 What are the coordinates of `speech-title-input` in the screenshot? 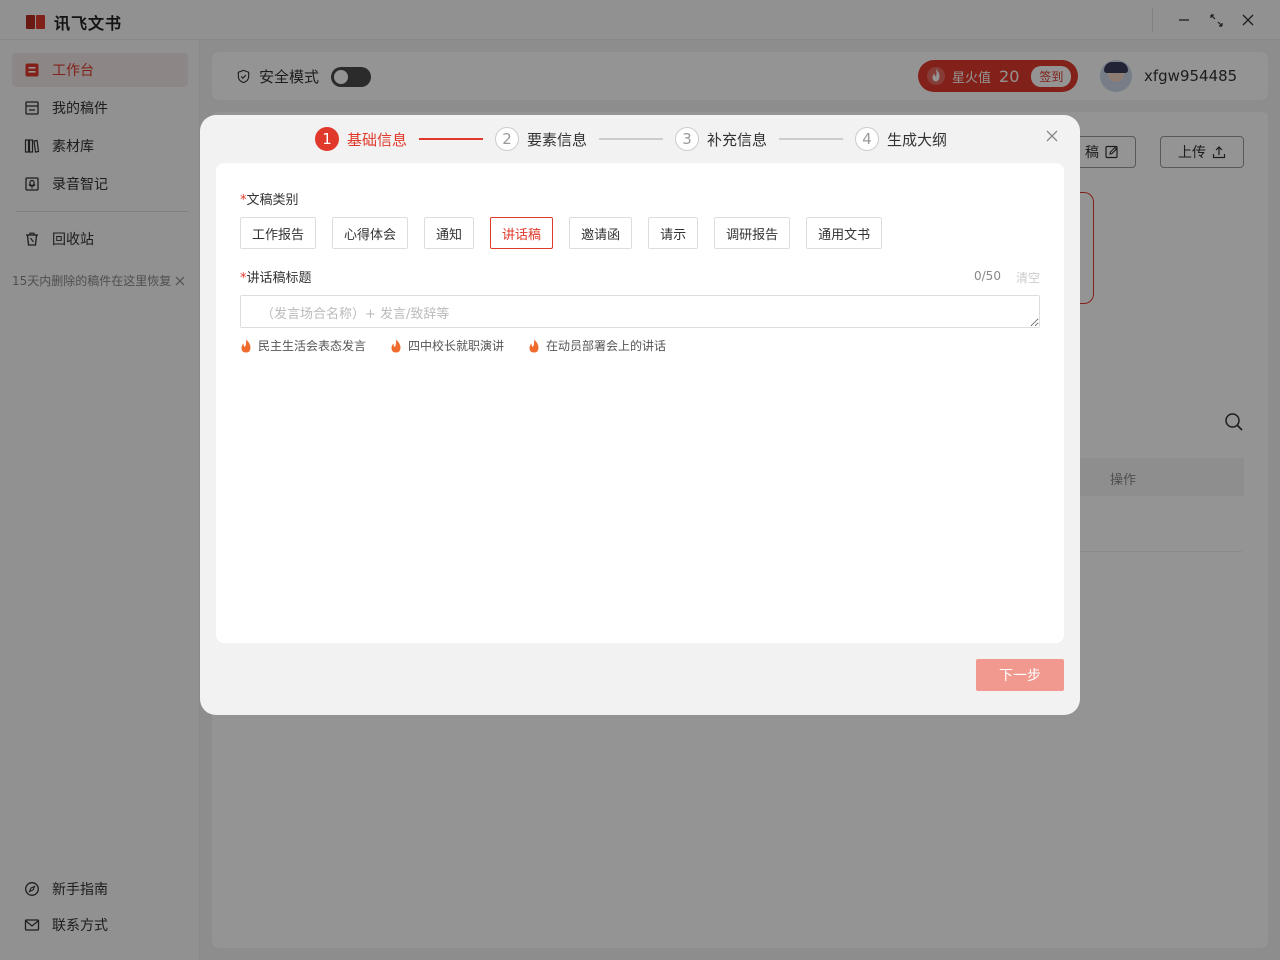 It's located at (640, 311).